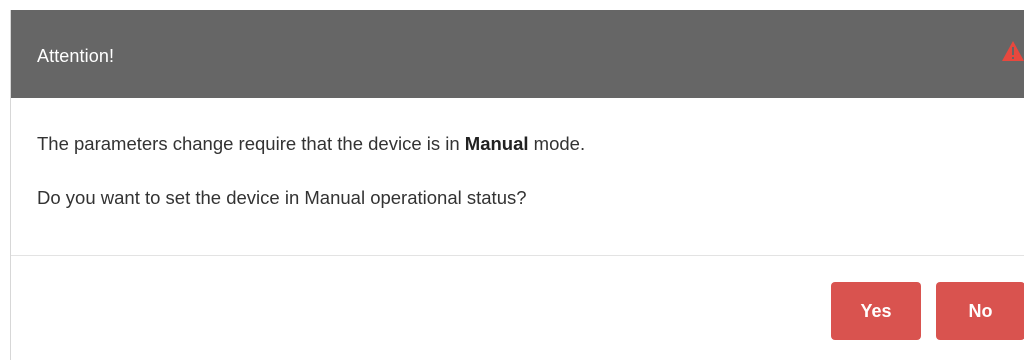  Describe the element at coordinates (496, 143) in the screenshot. I see `mode-name: Manual` at that location.